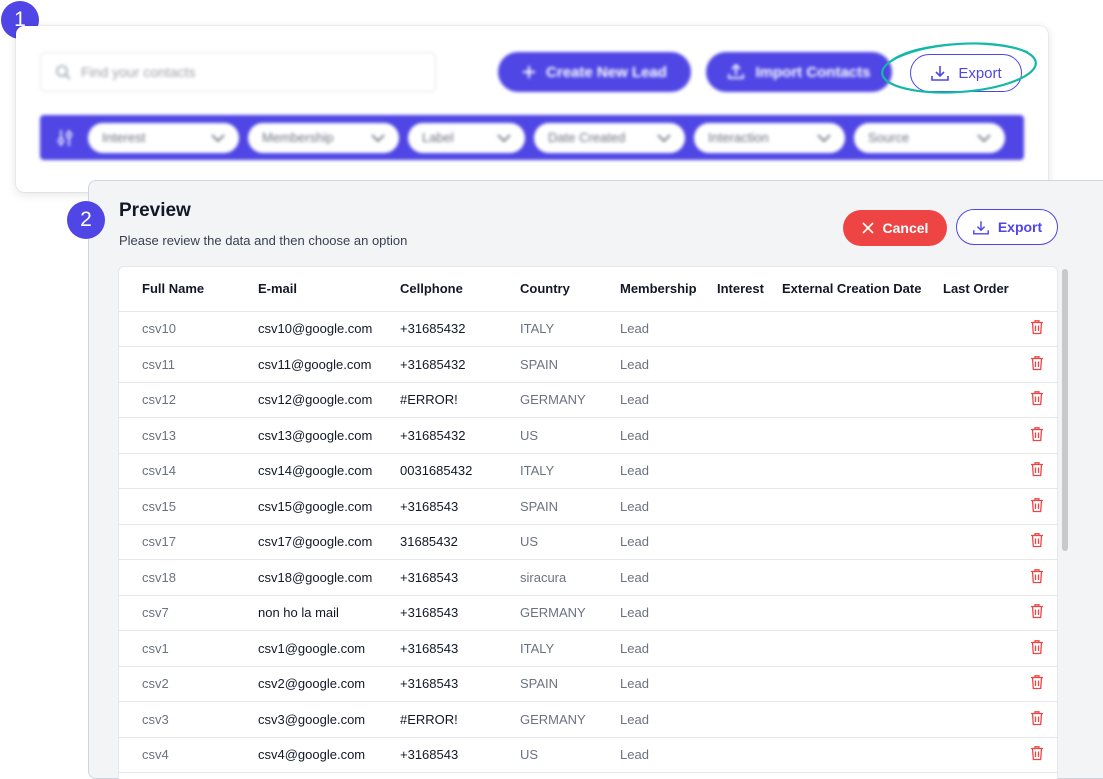 This screenshot has height=779, width=1103. I want to click on search-box, so click(238, 72).